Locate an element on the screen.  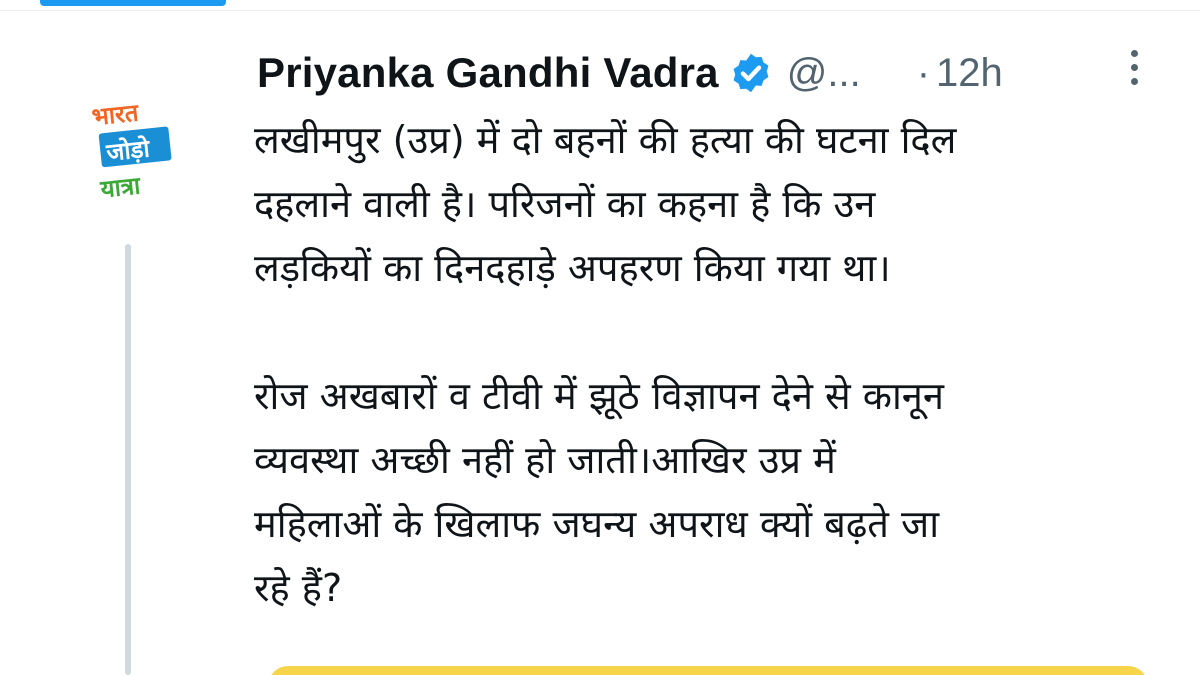
active-tab-indicator is located at coordinates (133, 3).